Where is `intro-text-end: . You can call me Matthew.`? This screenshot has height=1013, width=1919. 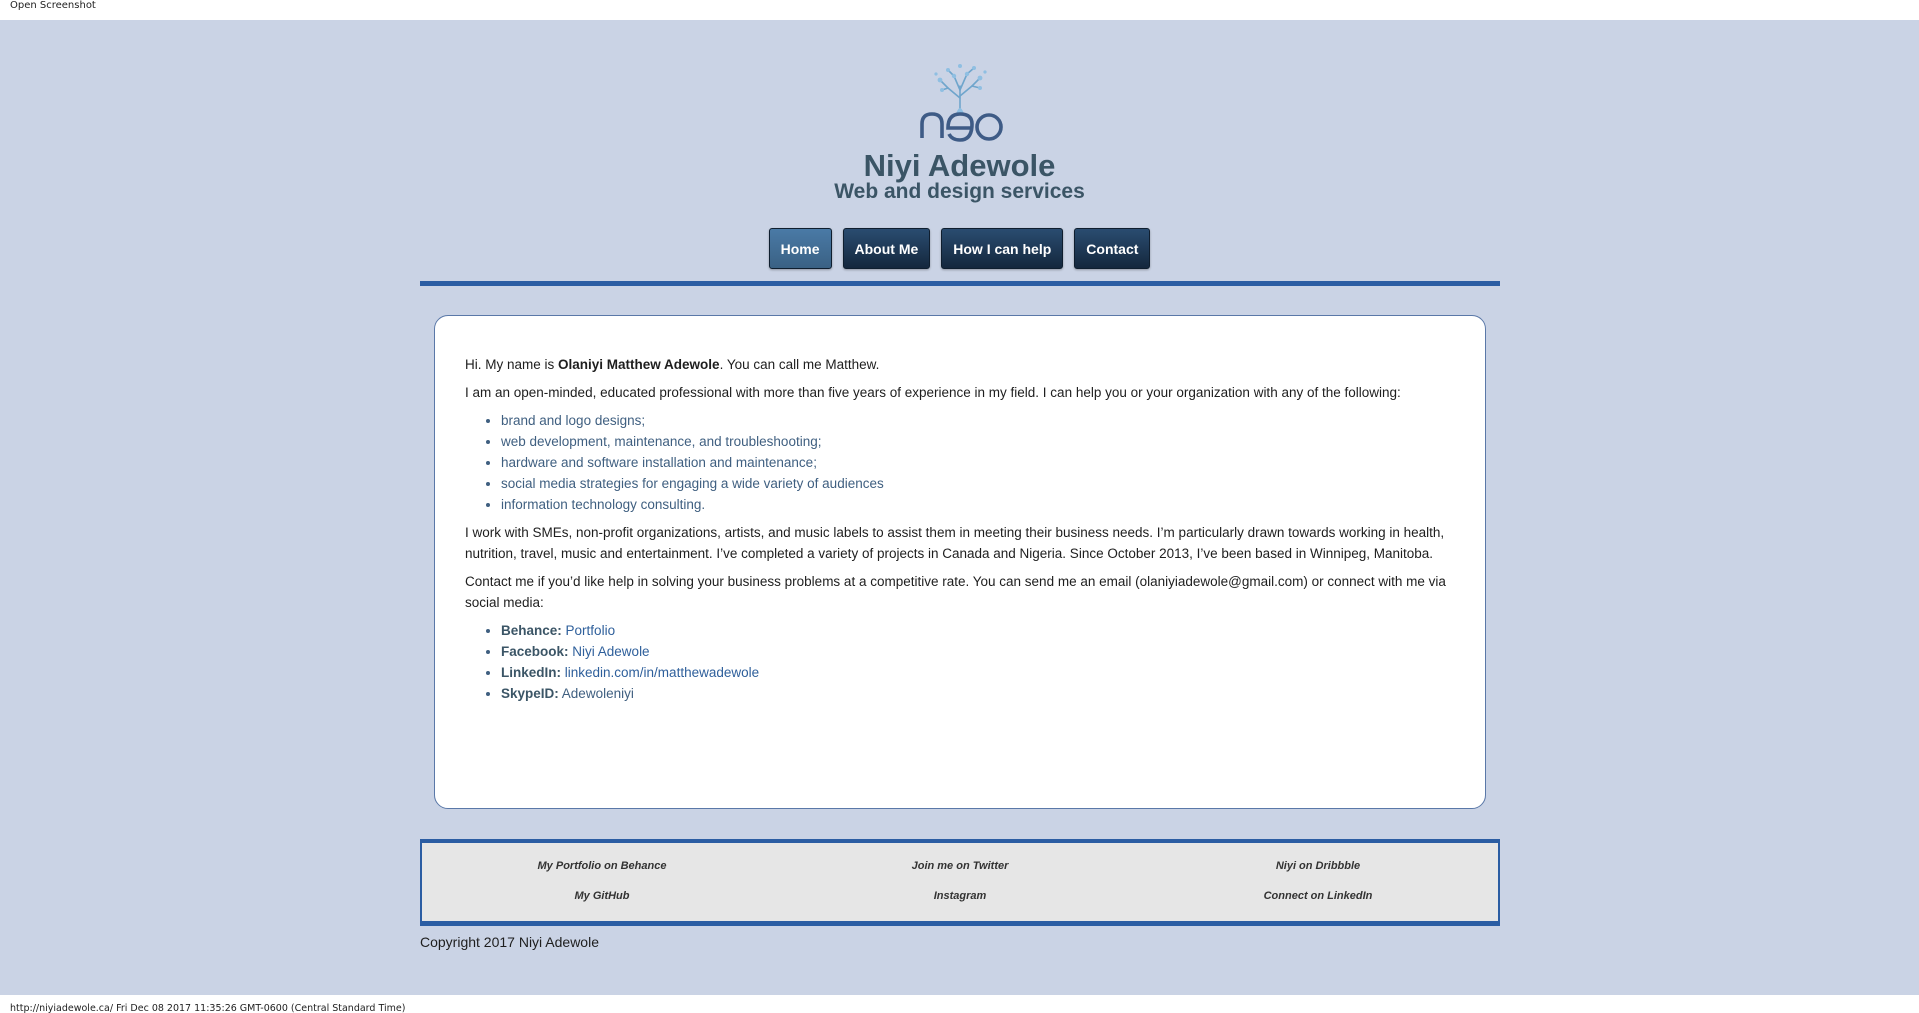 intro-text-end: . You can call me Matthew. is located at coordinates (799, 364).